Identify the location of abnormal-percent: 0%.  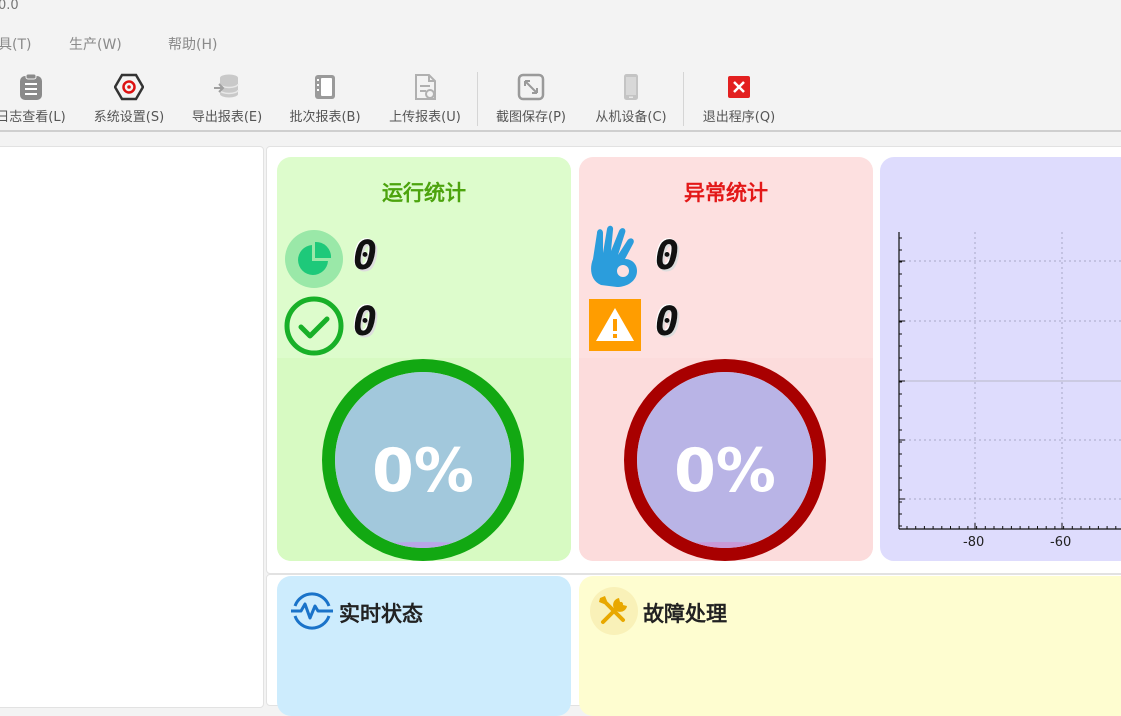
(725, 471).